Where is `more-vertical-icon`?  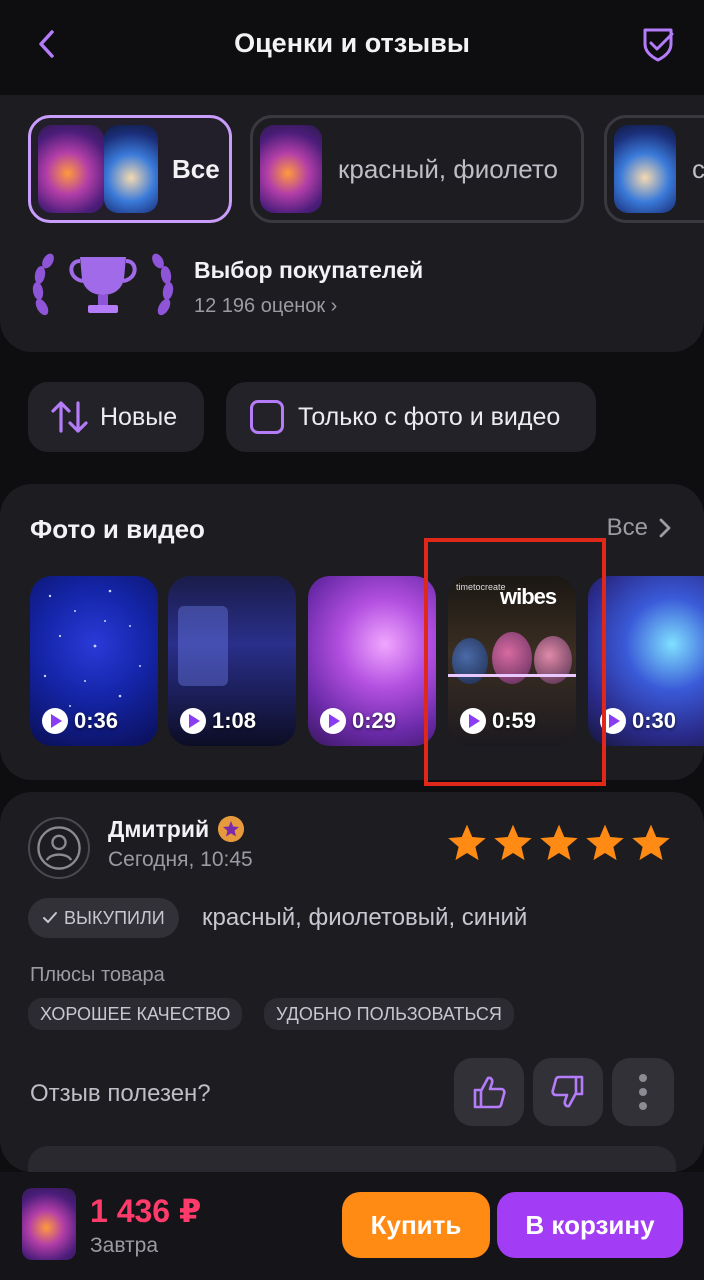 more-vertical-icon is located at coordinates (643, 1092).